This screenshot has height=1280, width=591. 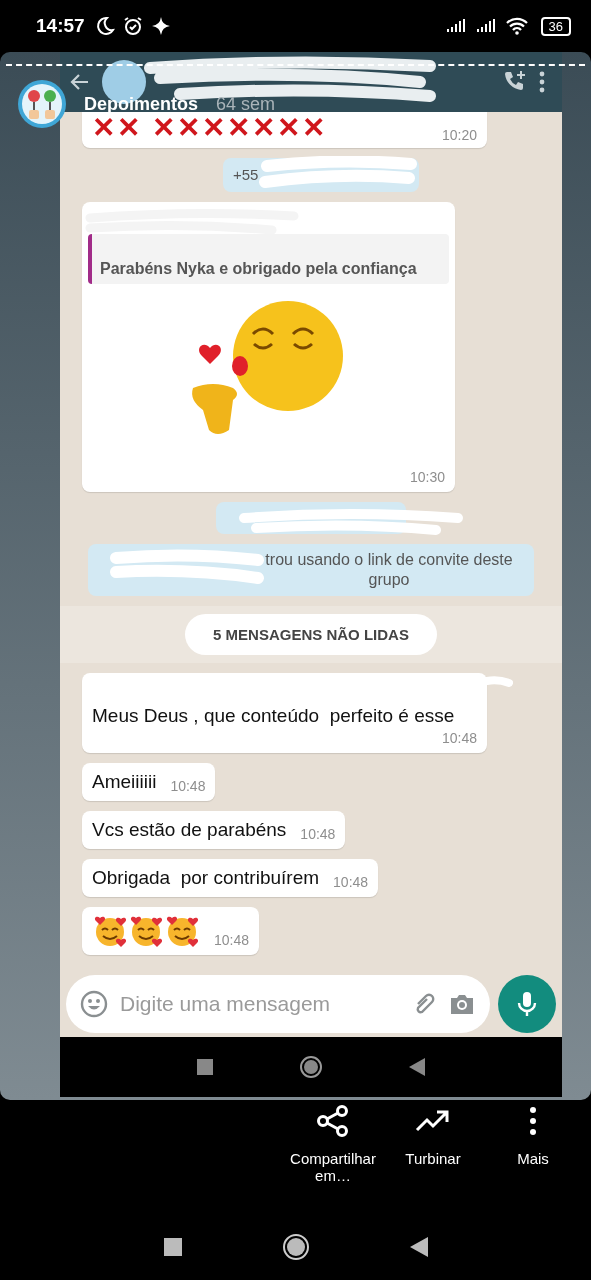 I want to click on status-time: 14:57, so click(x=60, y=26).